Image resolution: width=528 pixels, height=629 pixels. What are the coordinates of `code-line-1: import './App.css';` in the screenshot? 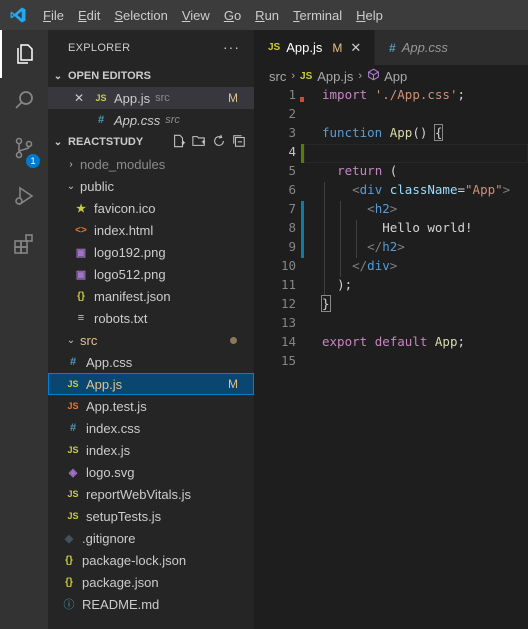 It's located at (394, 94).